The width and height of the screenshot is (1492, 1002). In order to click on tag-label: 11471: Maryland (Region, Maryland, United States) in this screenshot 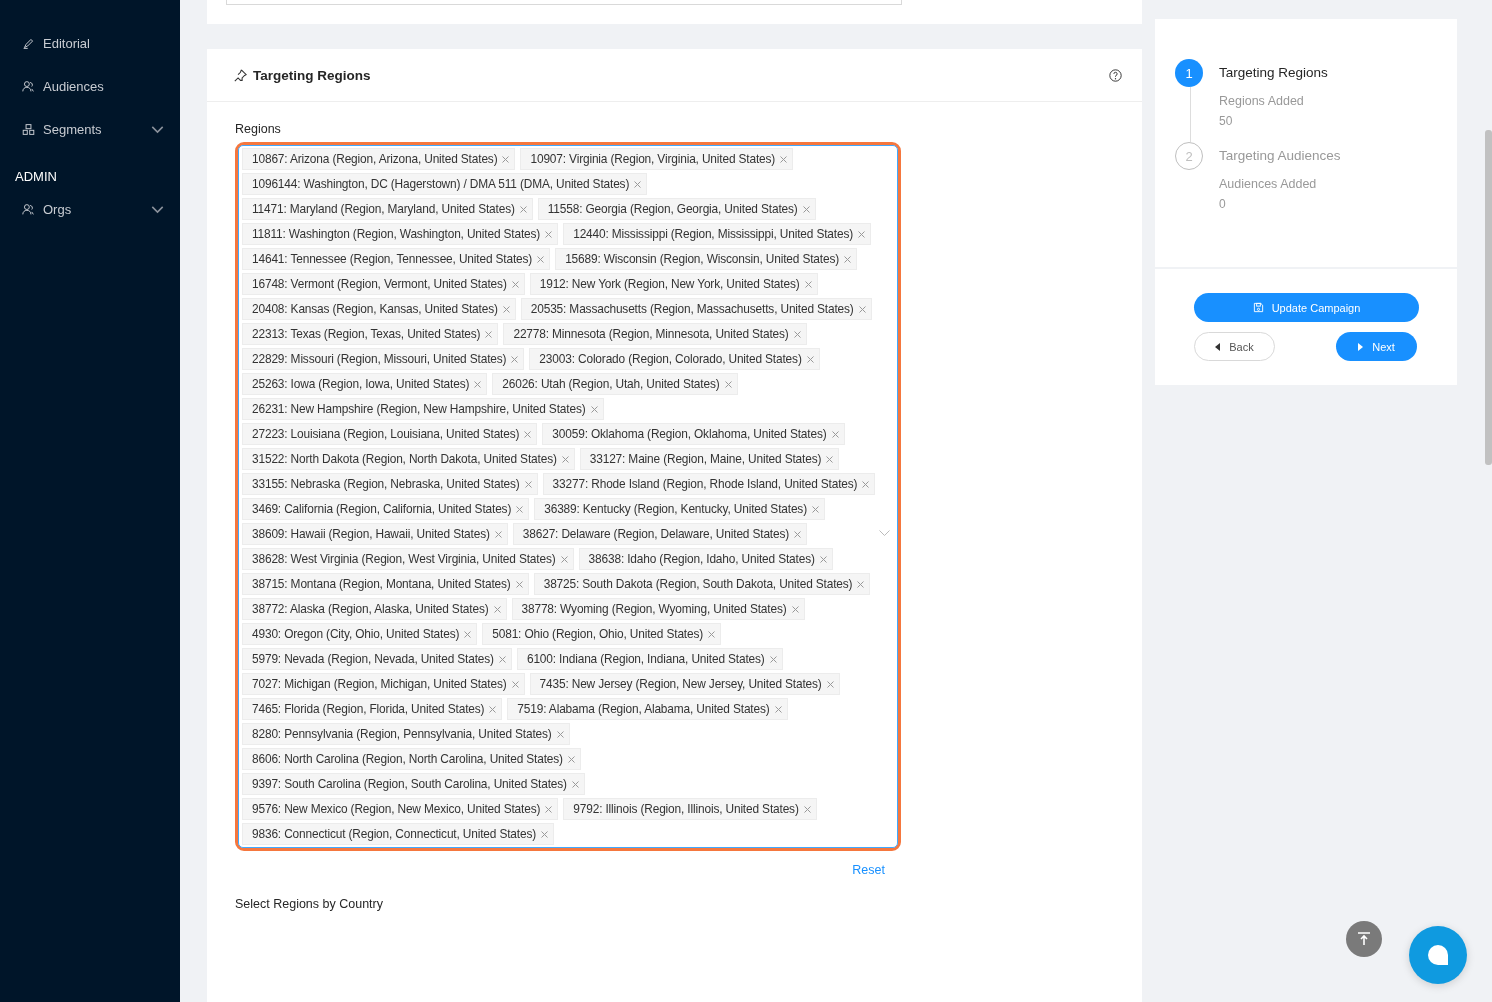, I will do `click(383, 209)`.